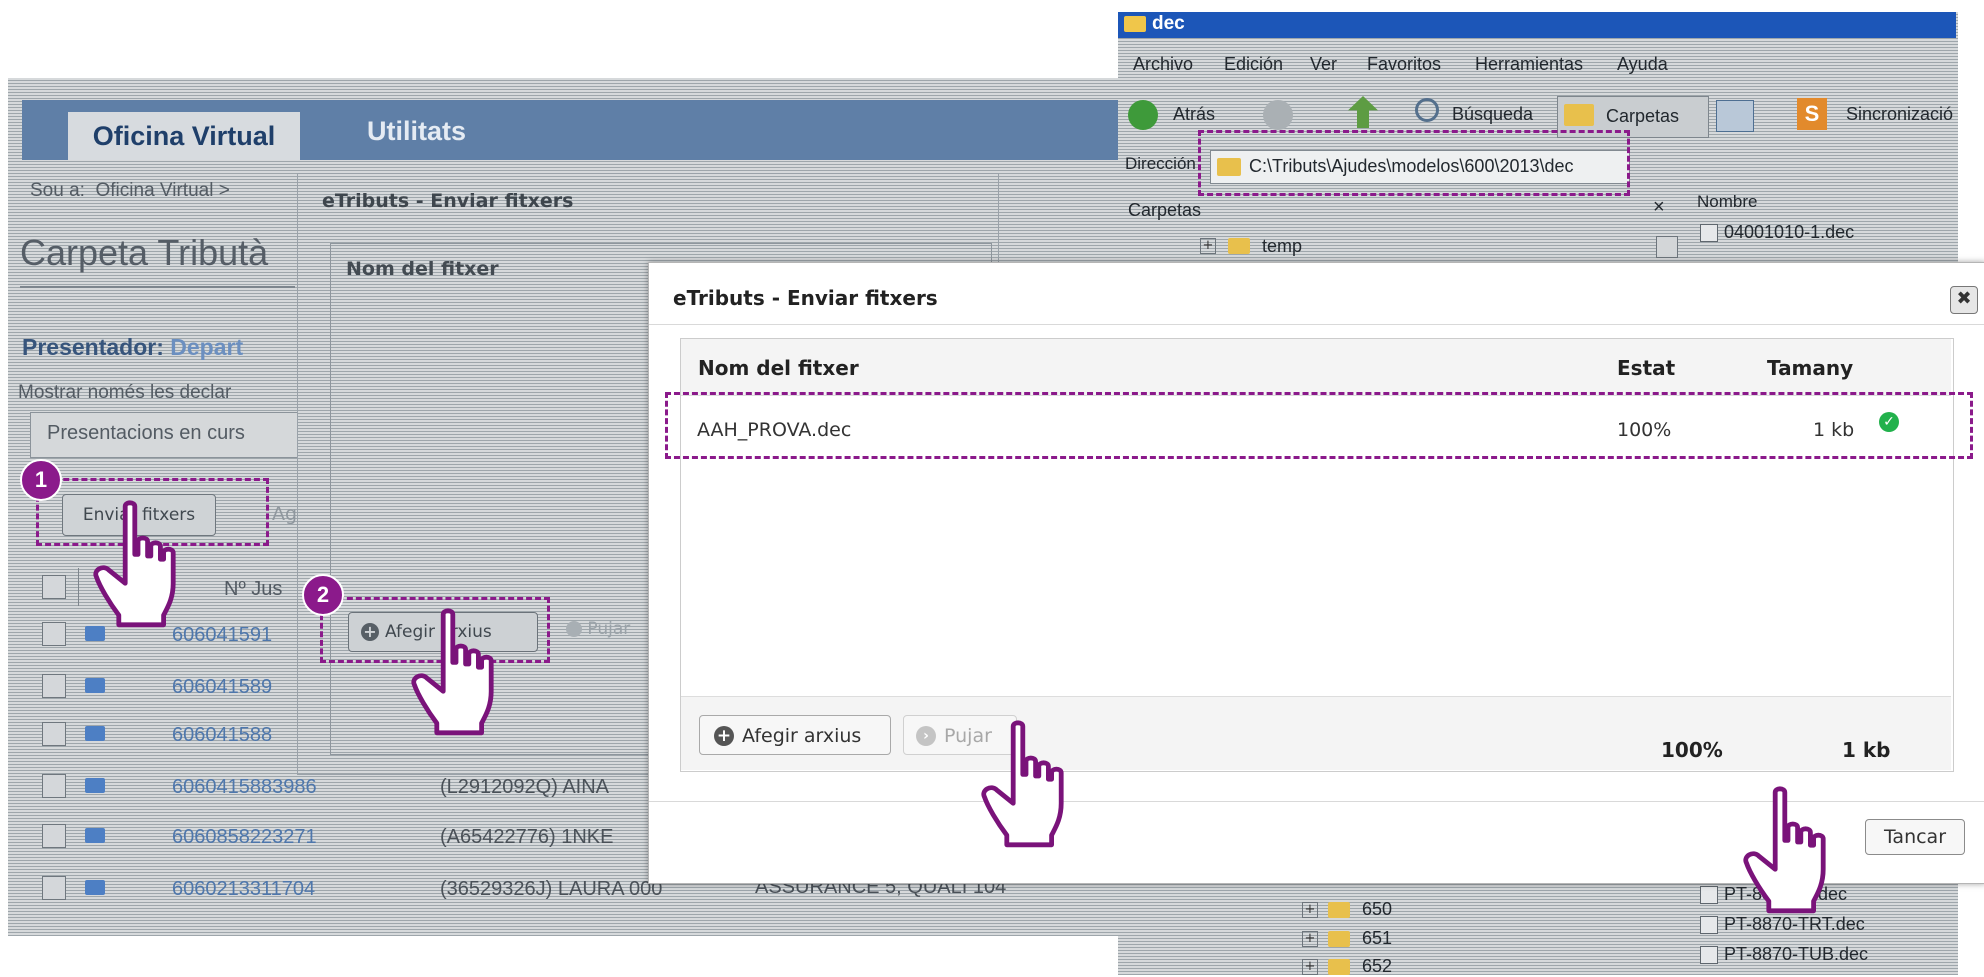 The image size is (1984, 977). I want to click on scroll-up-button, so click(1667, 247).